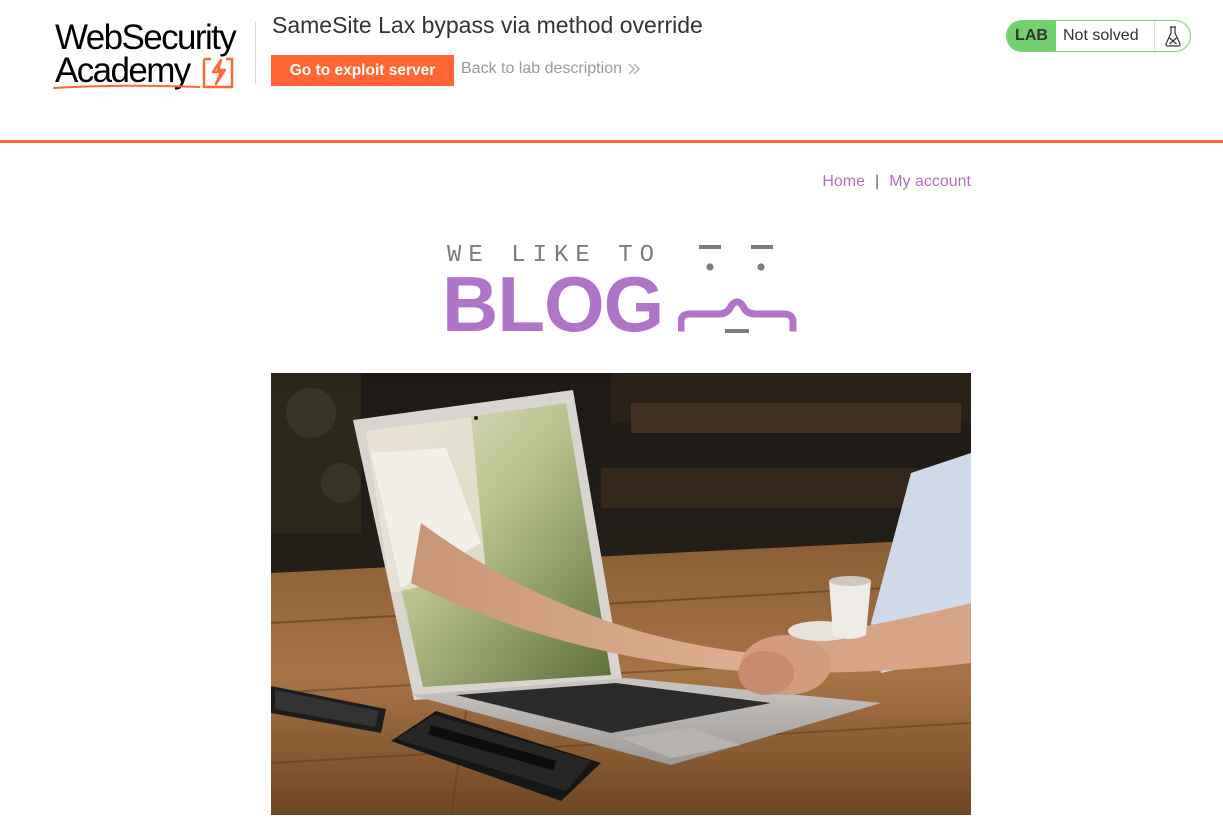 The width and height of the screenshot is (1223, 822). I want to click on nav-home-link: Home, so click(843, 181).